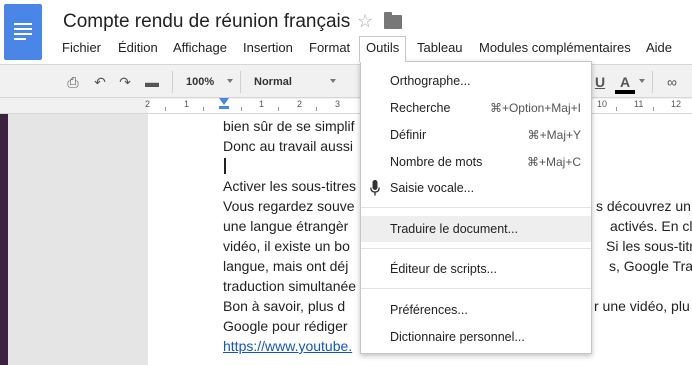 The image size is (692, 365). What do you see at coordinates (4, 239) in the screenshot?
I see `background-strip` at bounding box center [4, 239].